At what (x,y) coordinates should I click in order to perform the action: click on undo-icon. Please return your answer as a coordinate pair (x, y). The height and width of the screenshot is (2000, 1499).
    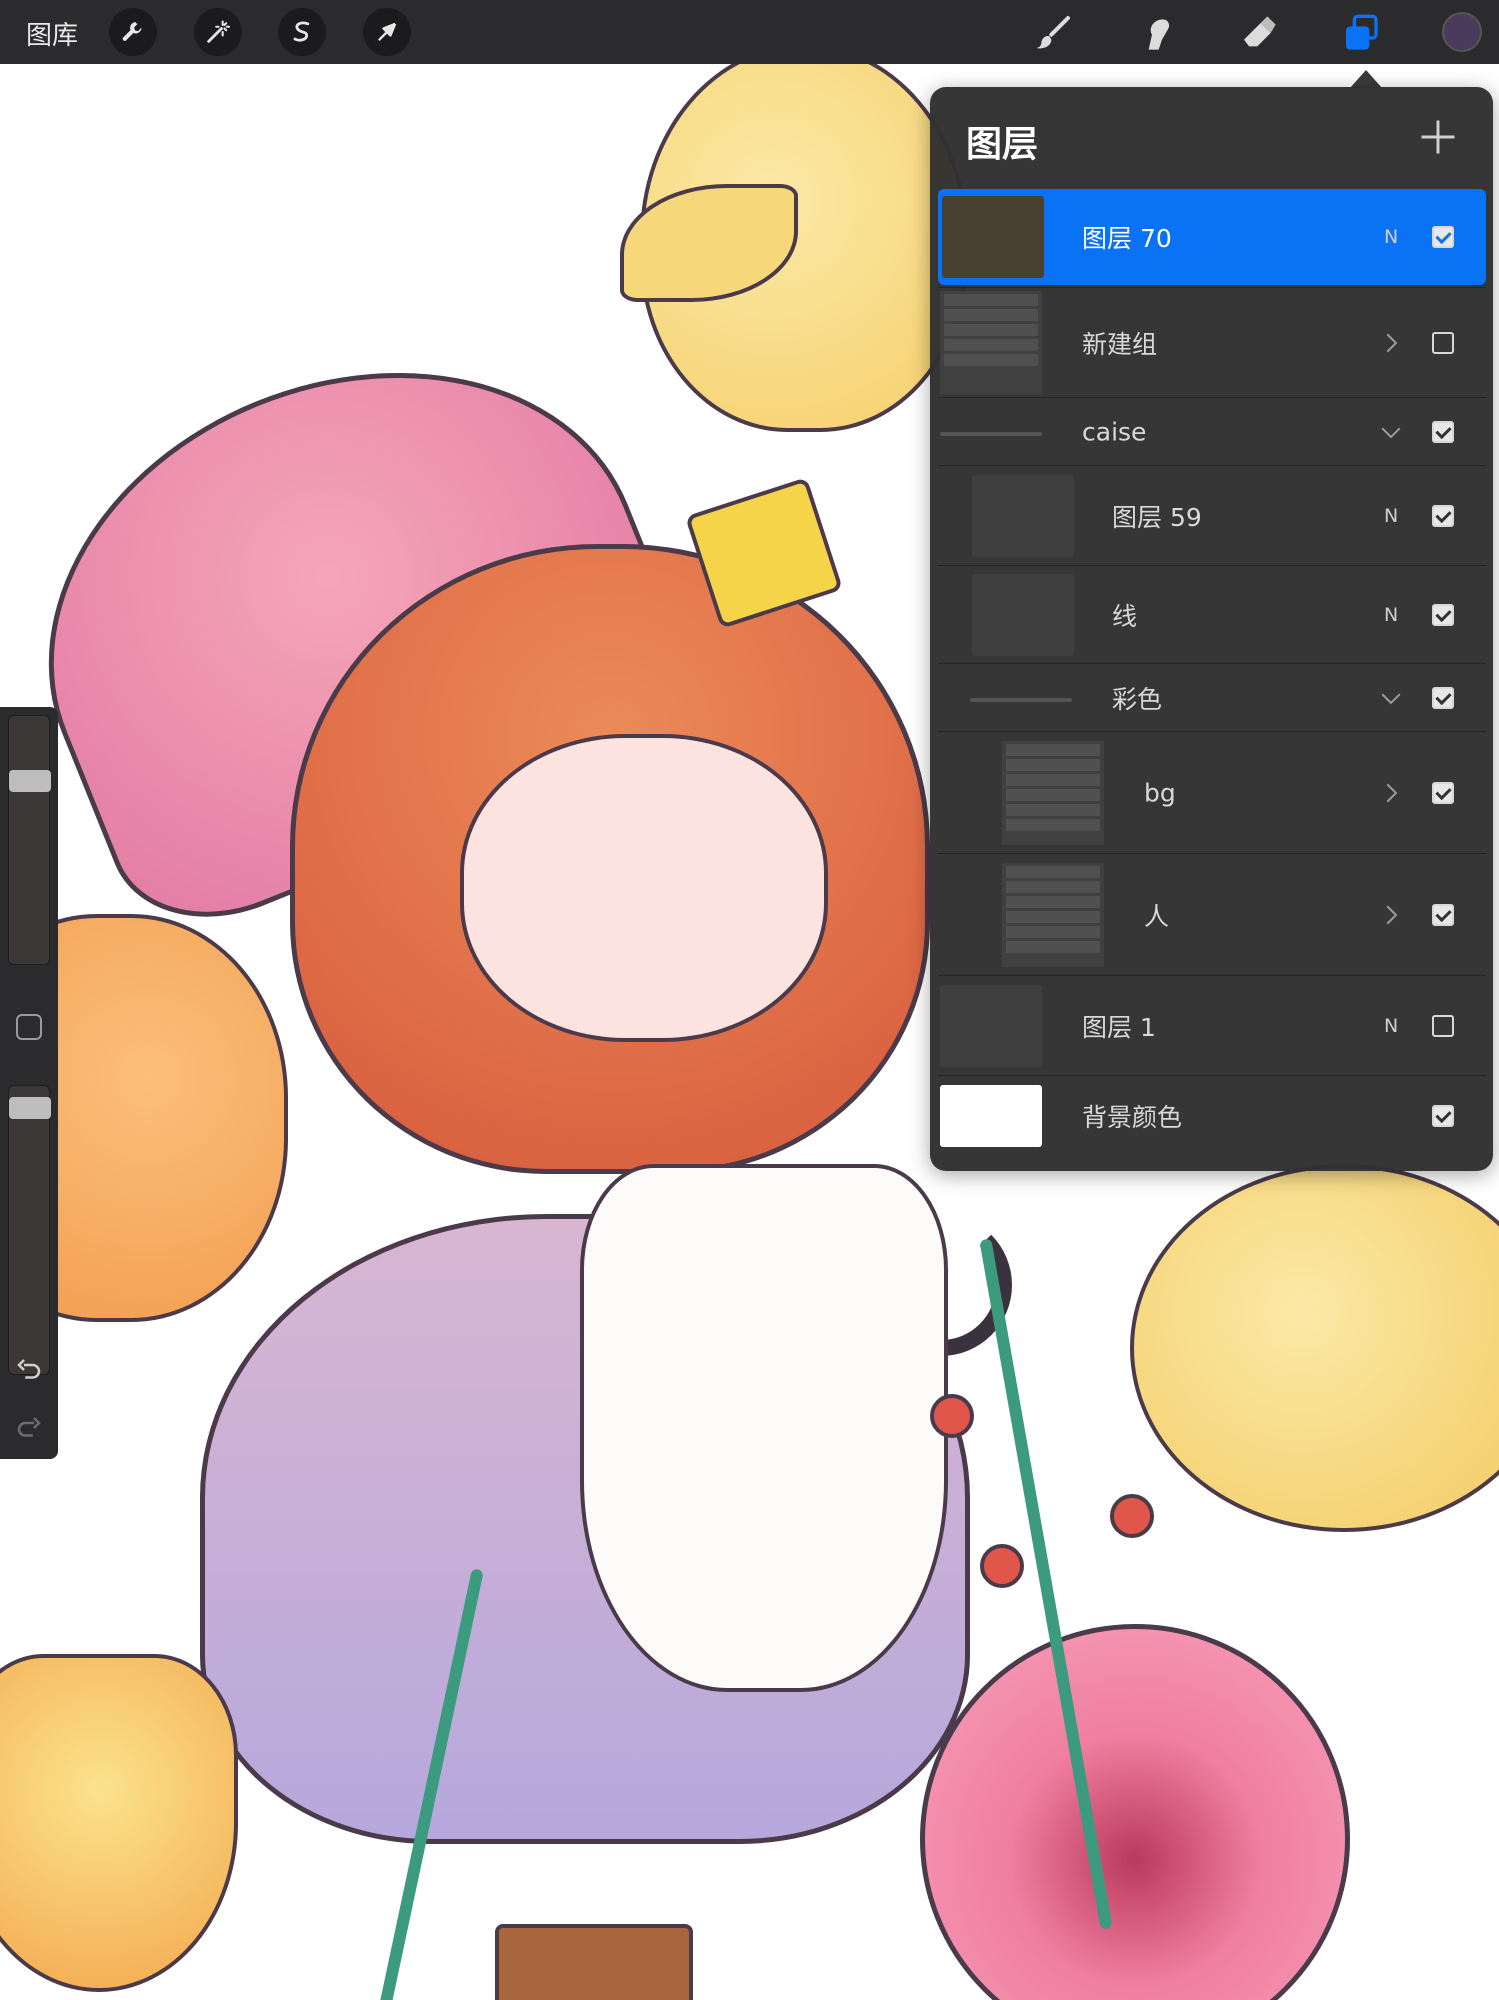
    Looking at the image, I should click on (29, 1370).